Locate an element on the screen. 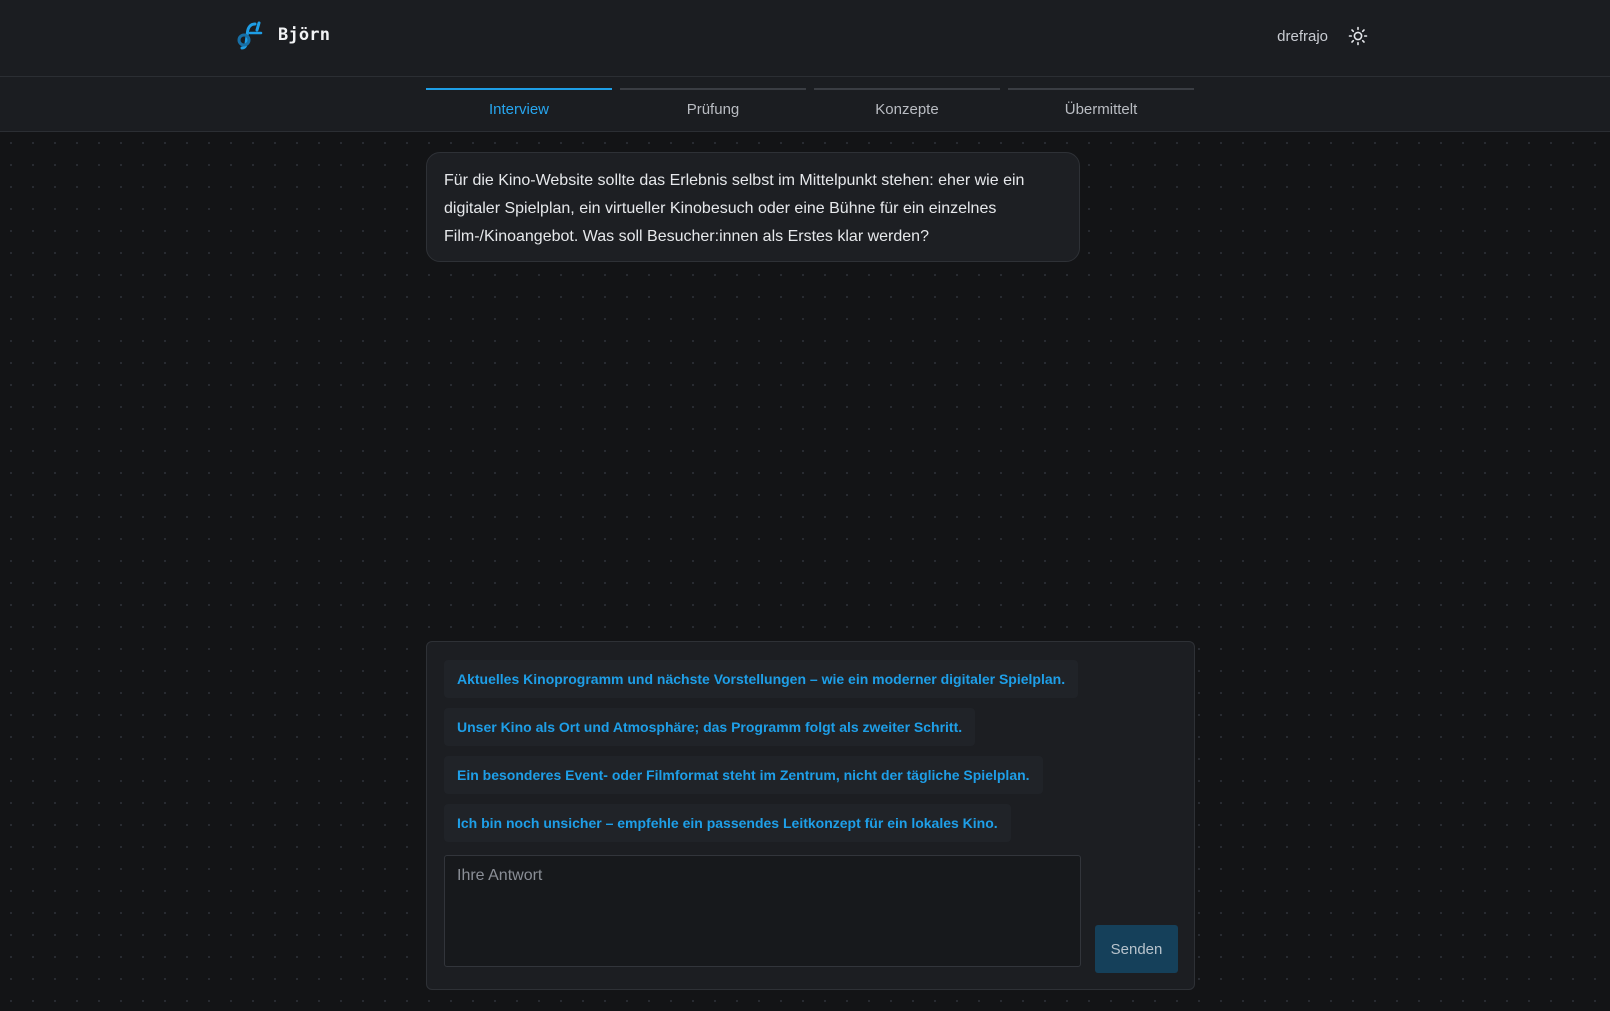 The image size is (1610, 1011). tab-list: Interview Prüfung Konzepte Übermittelt is located at coordinates (810, 108).